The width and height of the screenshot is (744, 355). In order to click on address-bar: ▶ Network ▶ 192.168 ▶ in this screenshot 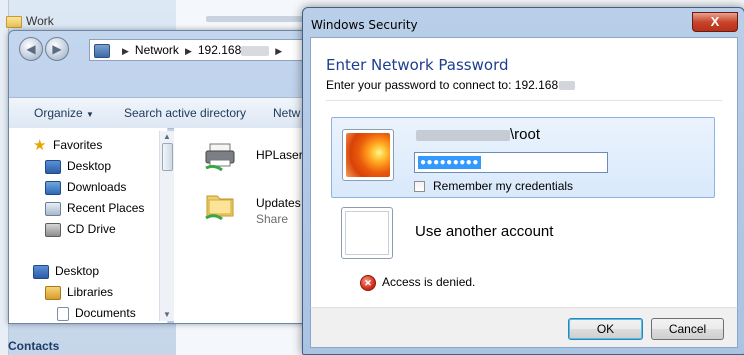, I will do `click(199, 50)`.